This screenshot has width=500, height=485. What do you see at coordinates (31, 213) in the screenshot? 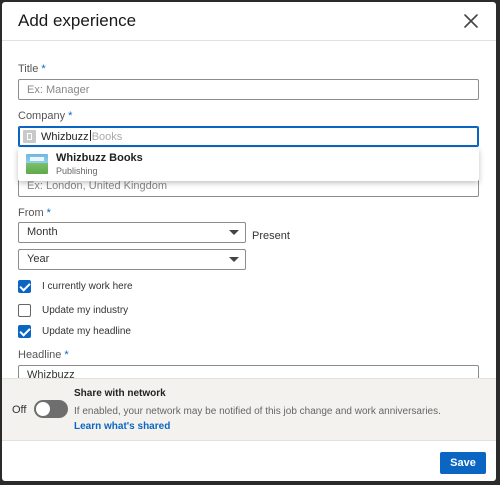
I see `from-label-text: From` at bounding box center [31, 213].